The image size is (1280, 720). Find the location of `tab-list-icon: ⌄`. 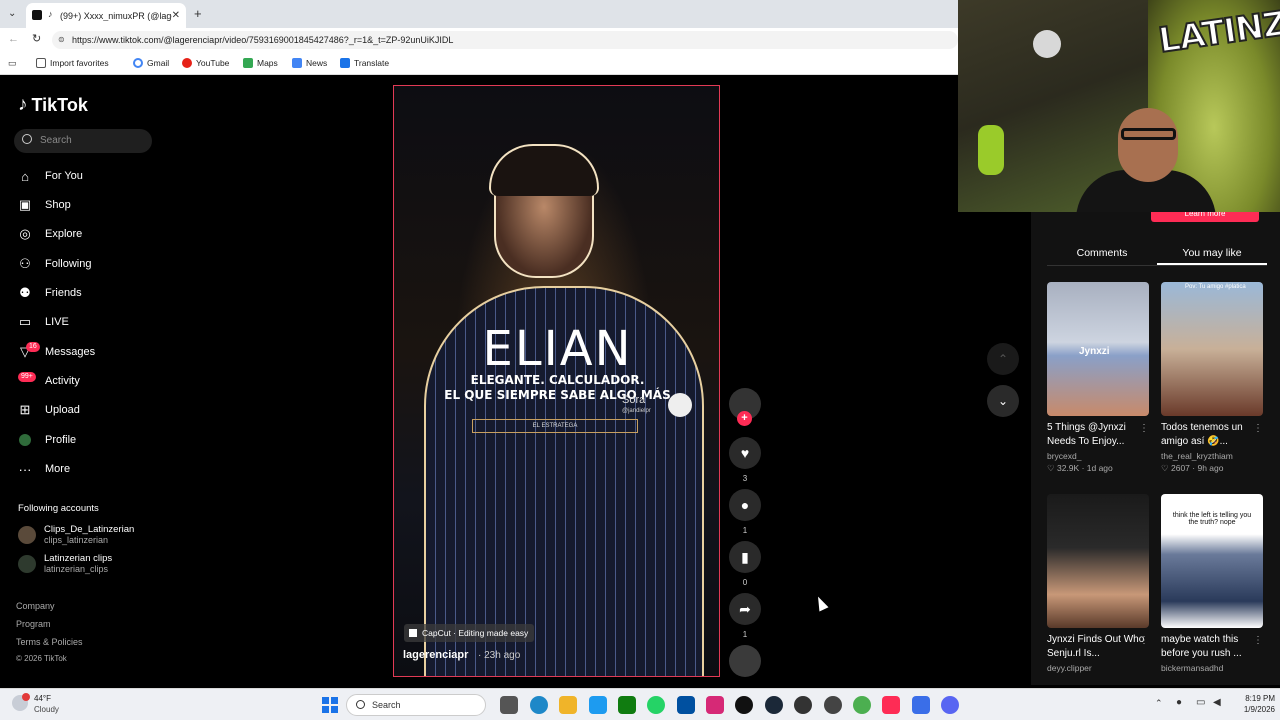

tab-list-icon: ⌄ is located at coordinates (12, 13).